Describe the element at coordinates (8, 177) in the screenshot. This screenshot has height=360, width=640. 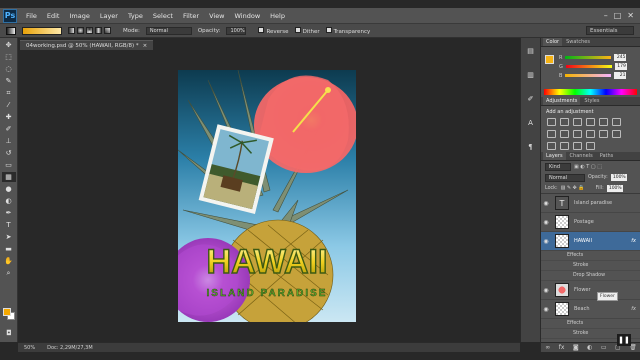
I see `gradient-tool-icon-active: ▦` at that location.